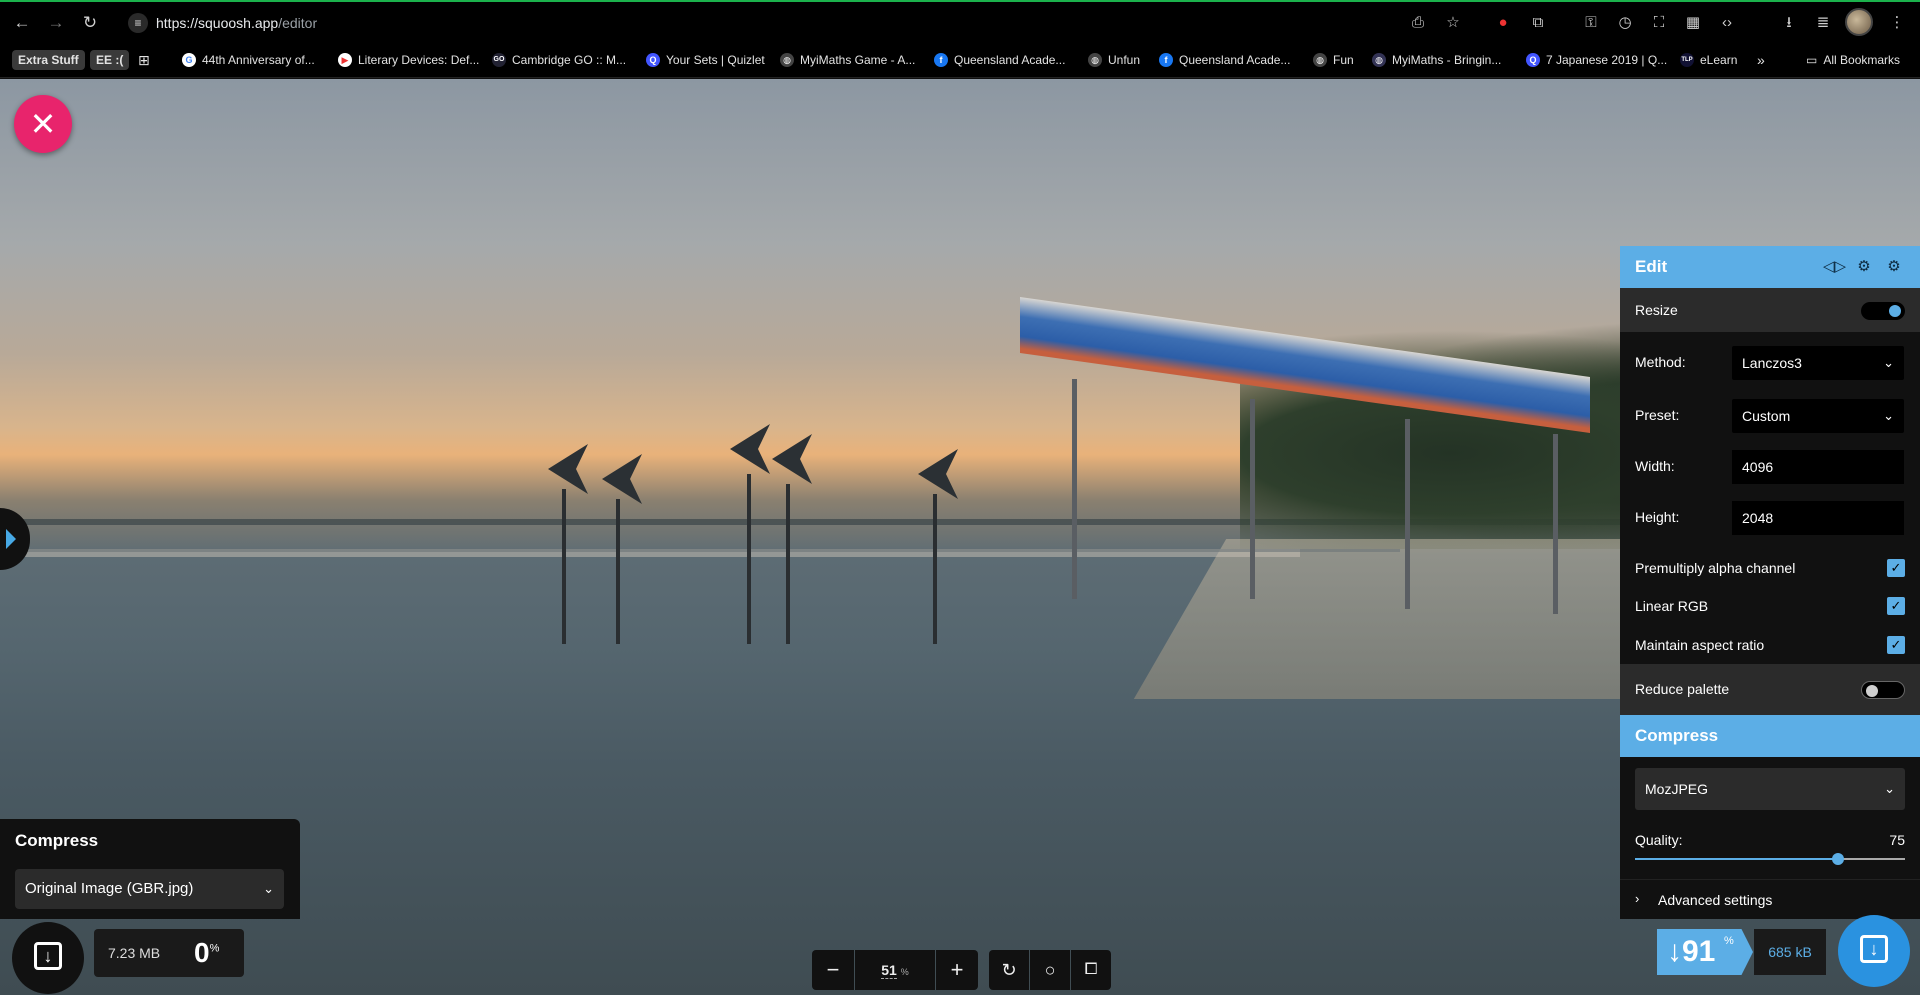 The image size is (1920, 995). Describe the element at coordinates (56, 23) in the screenshot. I see `forward-icon: →` at that location.